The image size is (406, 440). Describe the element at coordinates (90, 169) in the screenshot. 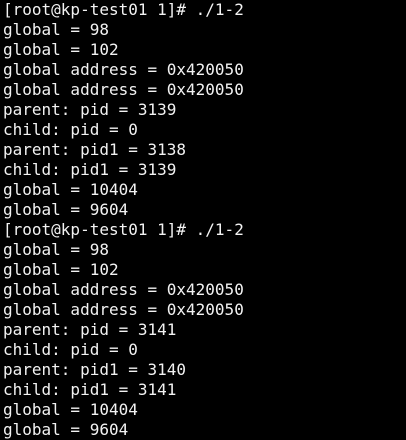

I see `terminal-output-line: child: pid1 = 3139` at that location.